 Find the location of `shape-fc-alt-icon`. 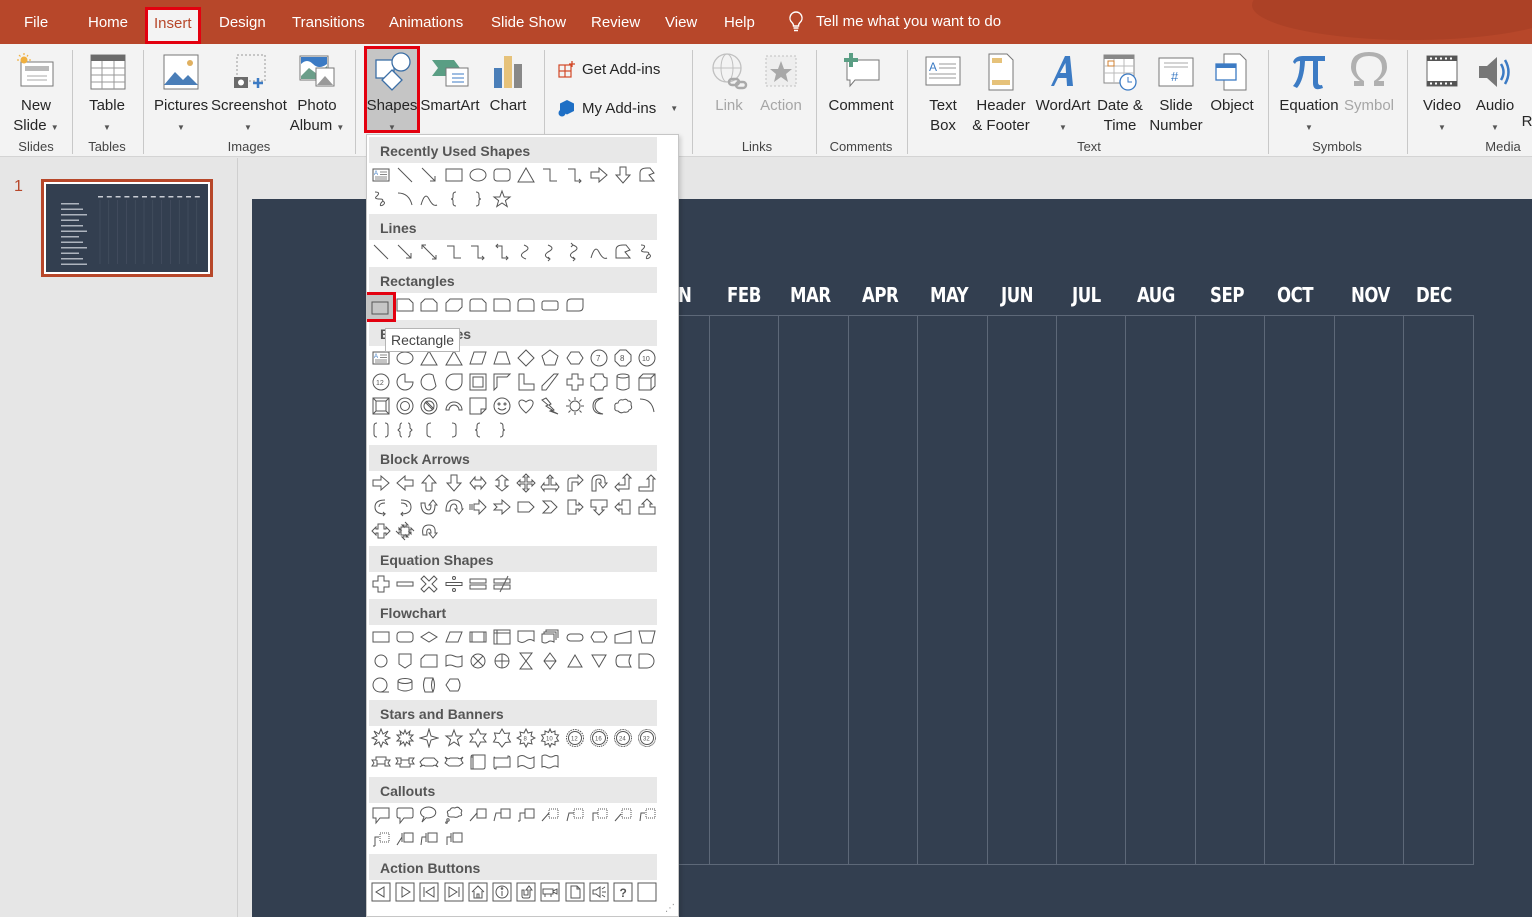

shape-fc-alt-icon is located at coordinates (405, 637).